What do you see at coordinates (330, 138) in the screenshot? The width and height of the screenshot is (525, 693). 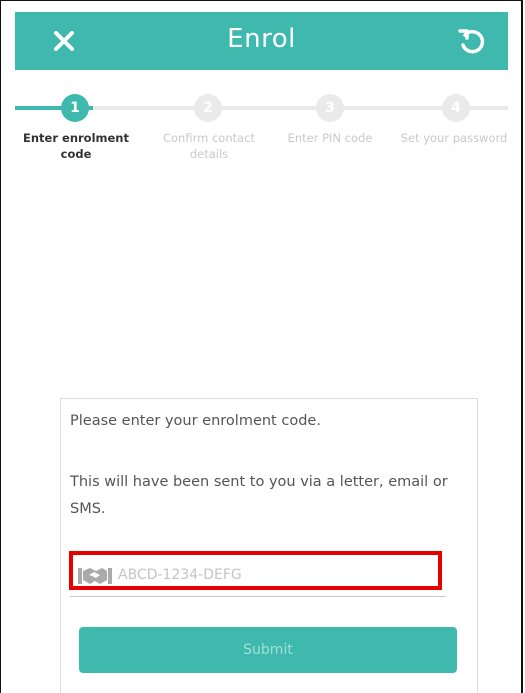 I see `step-3-label: Enter PIN code` at bounding box center [330, 138].